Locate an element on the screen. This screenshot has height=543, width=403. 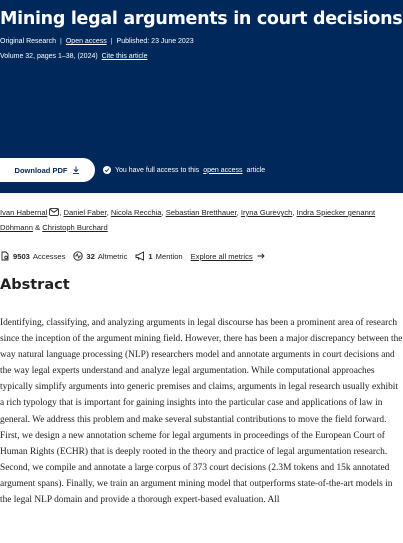
document-icon is located at coordinates (5, 256).